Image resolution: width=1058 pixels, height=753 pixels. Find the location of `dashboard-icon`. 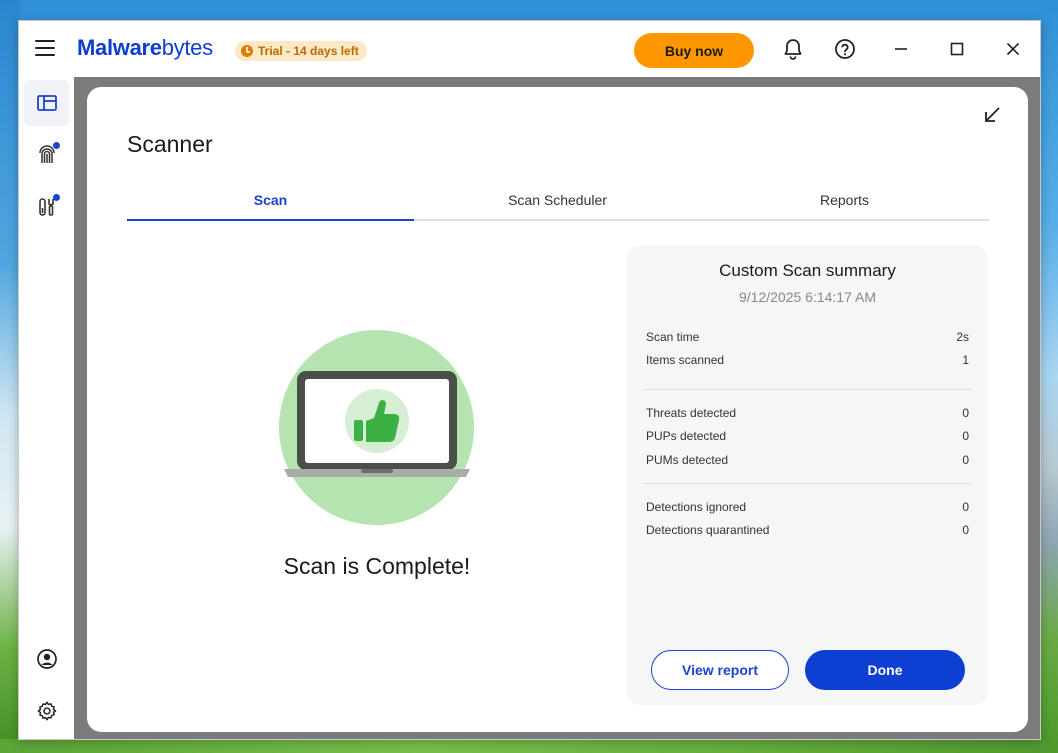

dashboard-icon is located at coordinates (46, 103).